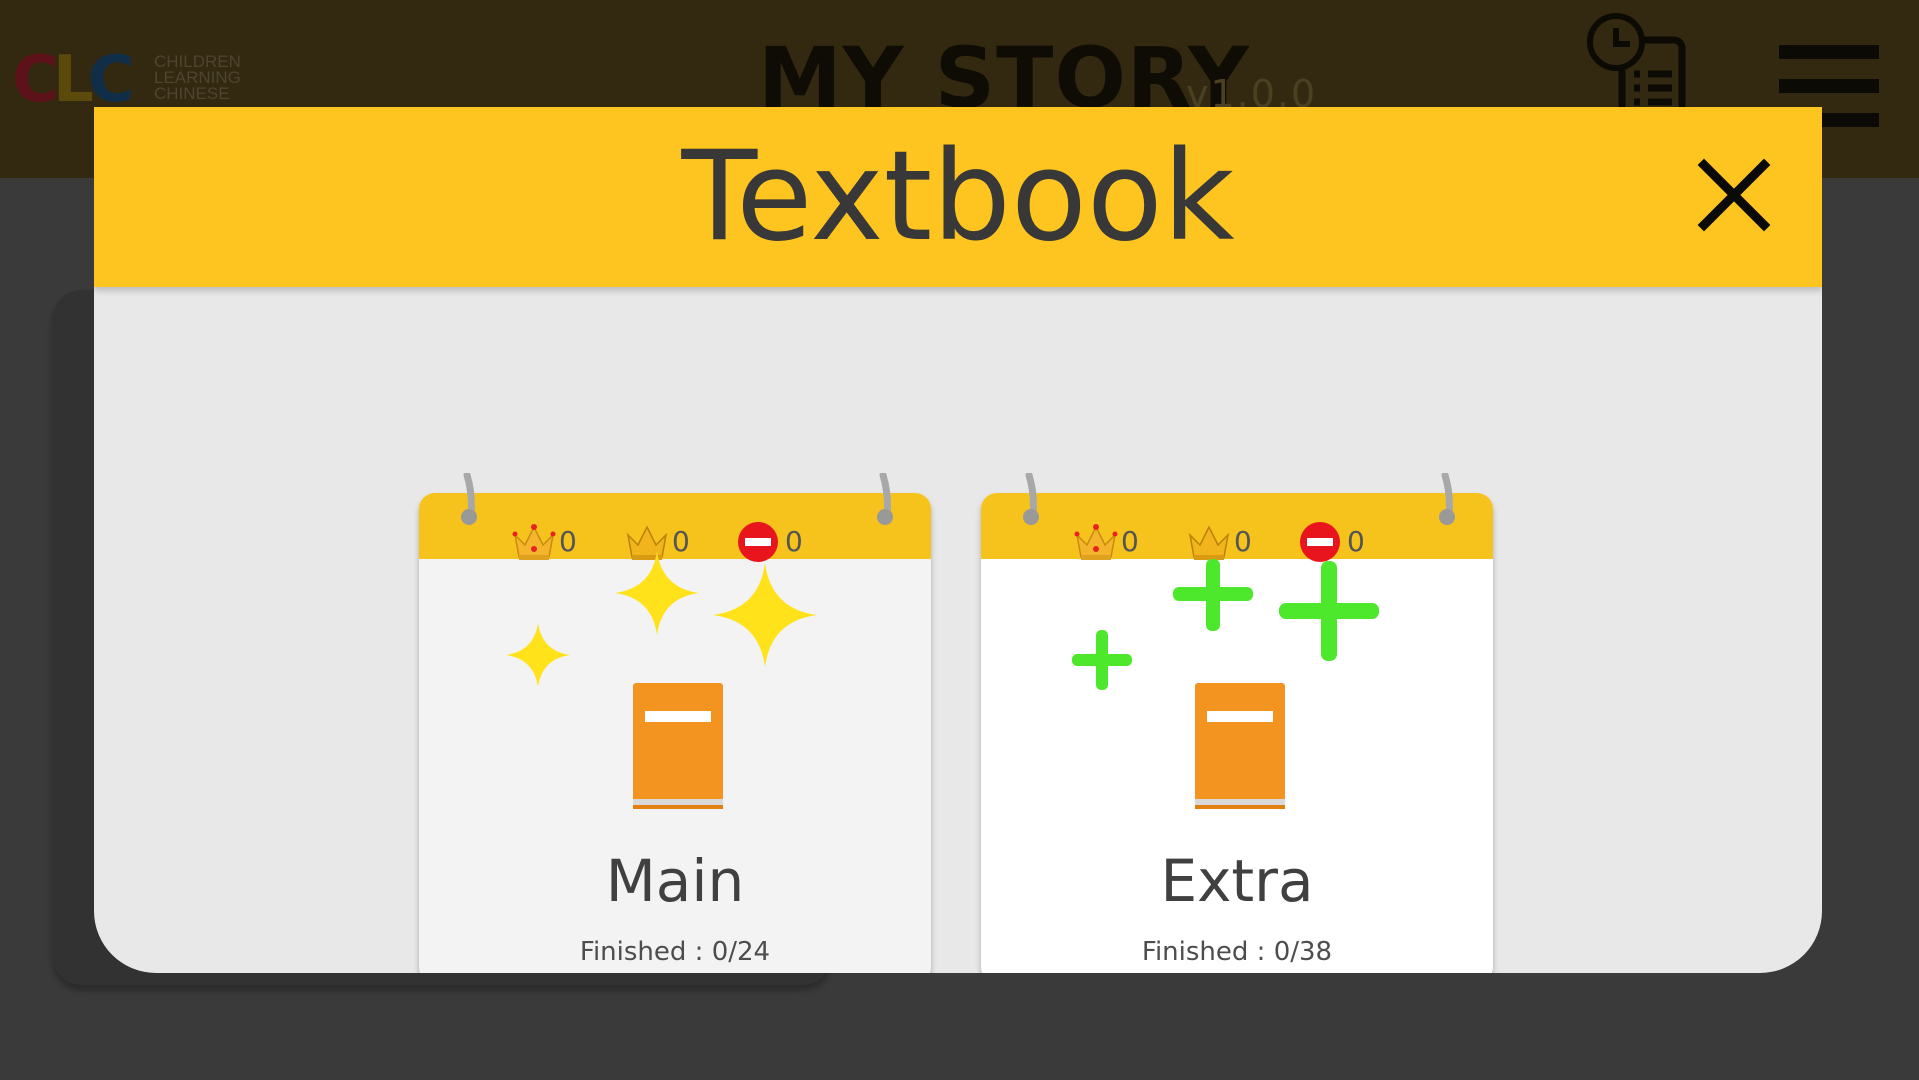 Image resolution: width=1919 pixels, height=1080 pixels. I want to click on card-title: Main, so click(675, 881).